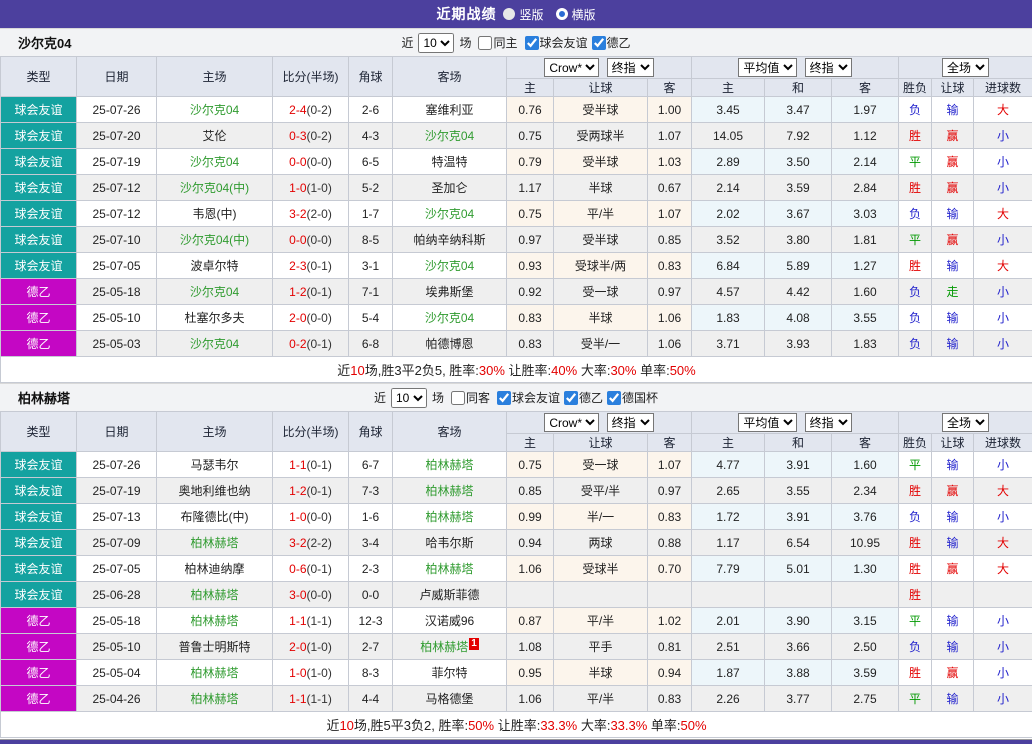 The width and height of the screenshot is (1032, 744). Describe the element at coordinates (670, 110) in the screenshot. I see `crow-away-odds-cell: 1.00` at that location.